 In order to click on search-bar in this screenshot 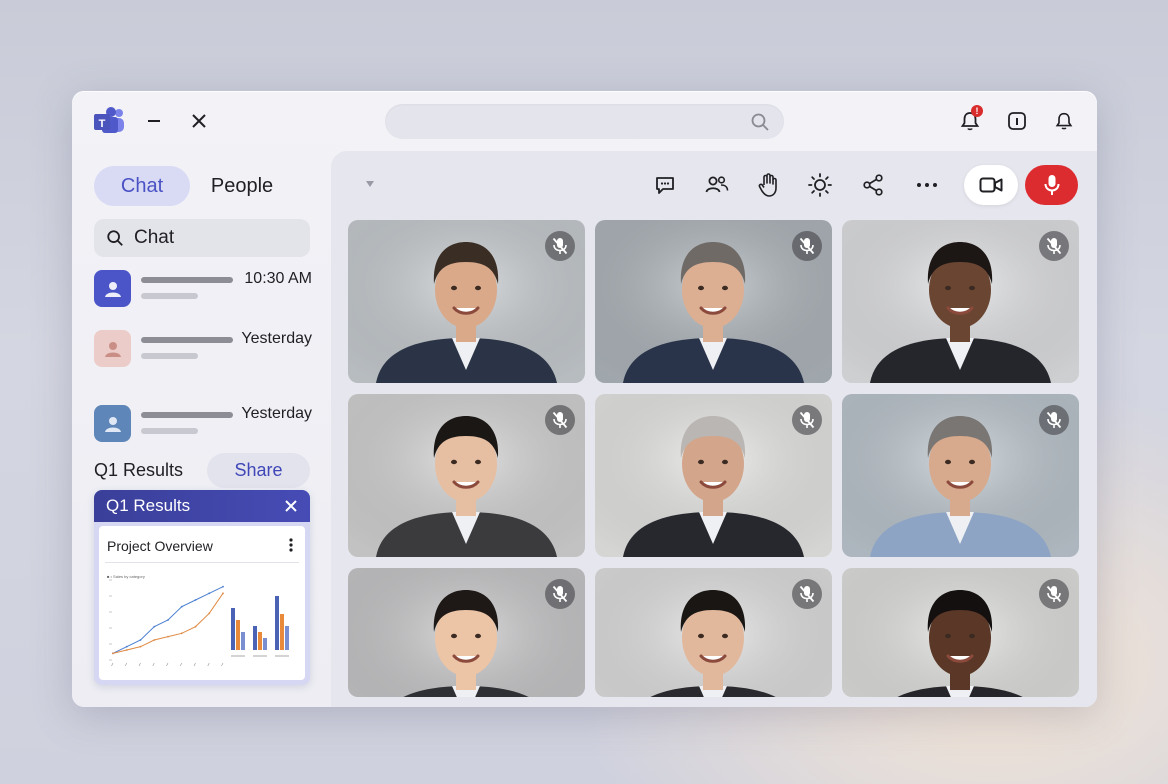, I will do `click(584, 121)`.